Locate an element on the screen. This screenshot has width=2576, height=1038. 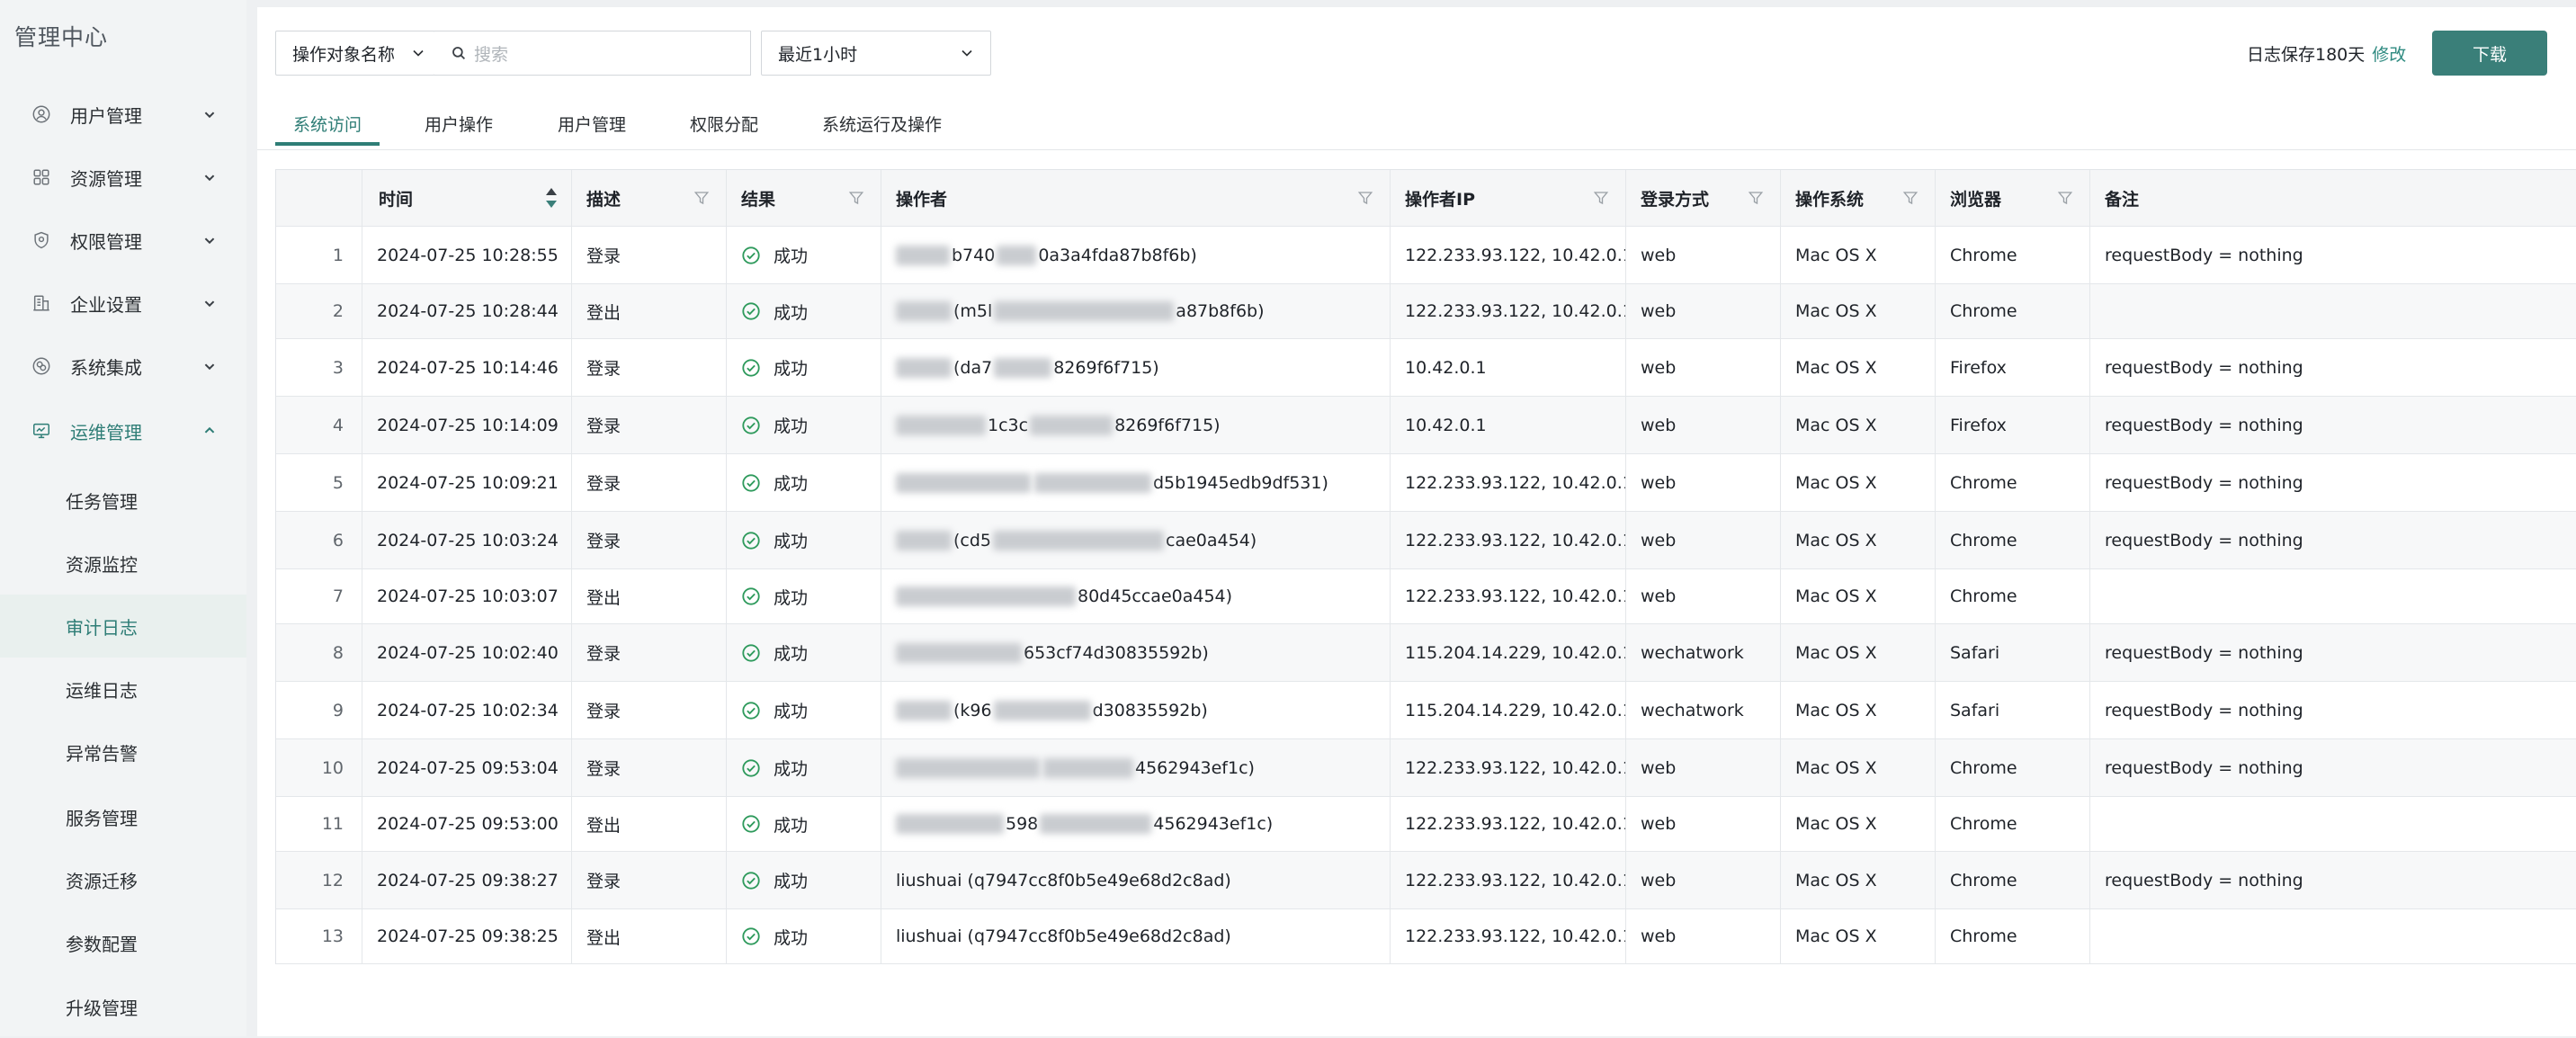
nav-sub-service-management: 服务管理 is located at coordinates (123, 816).